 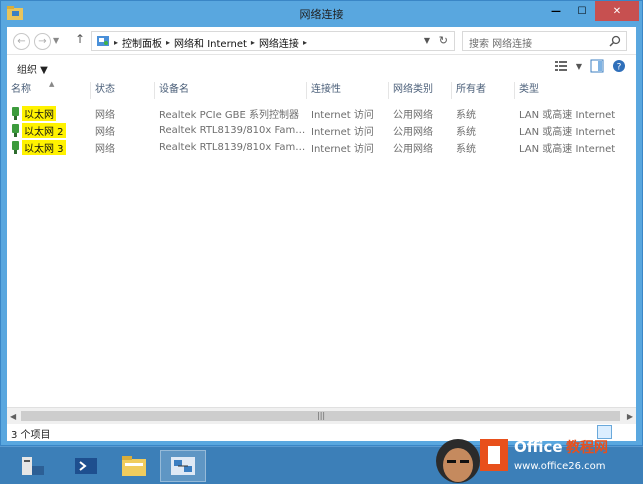 I want to click on scroll-left-button: ◀, so click(x=13, y=416).